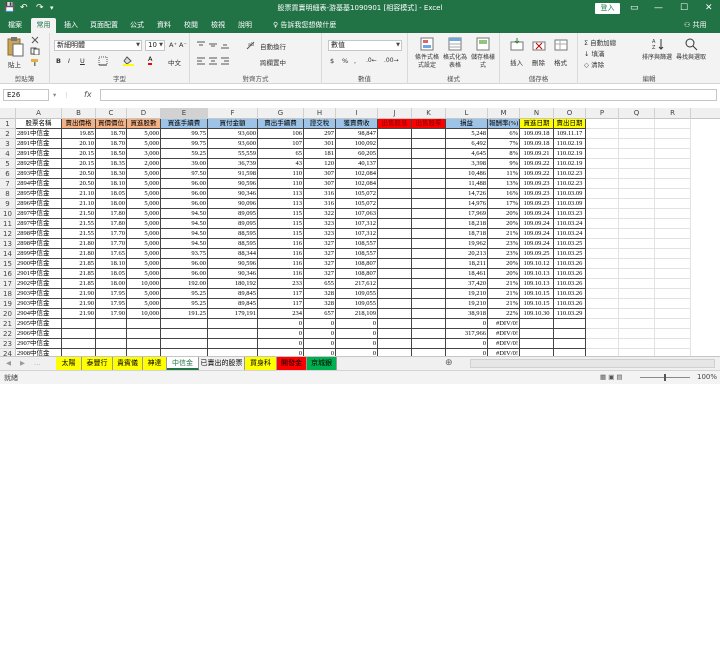 The height and width of the screenshot is (672, 720). Describe the element at coordinates (281, 214) in the screenshot. I see `table-cell: 115` at that location.